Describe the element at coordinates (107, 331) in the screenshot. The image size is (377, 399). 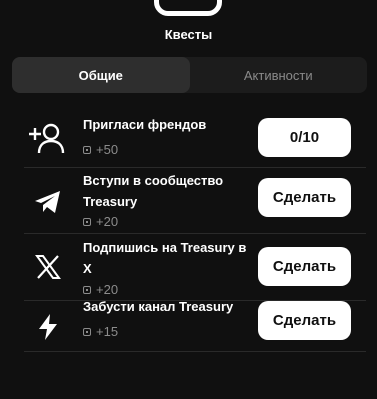
I see `quest-reward-value: +15` at that location.